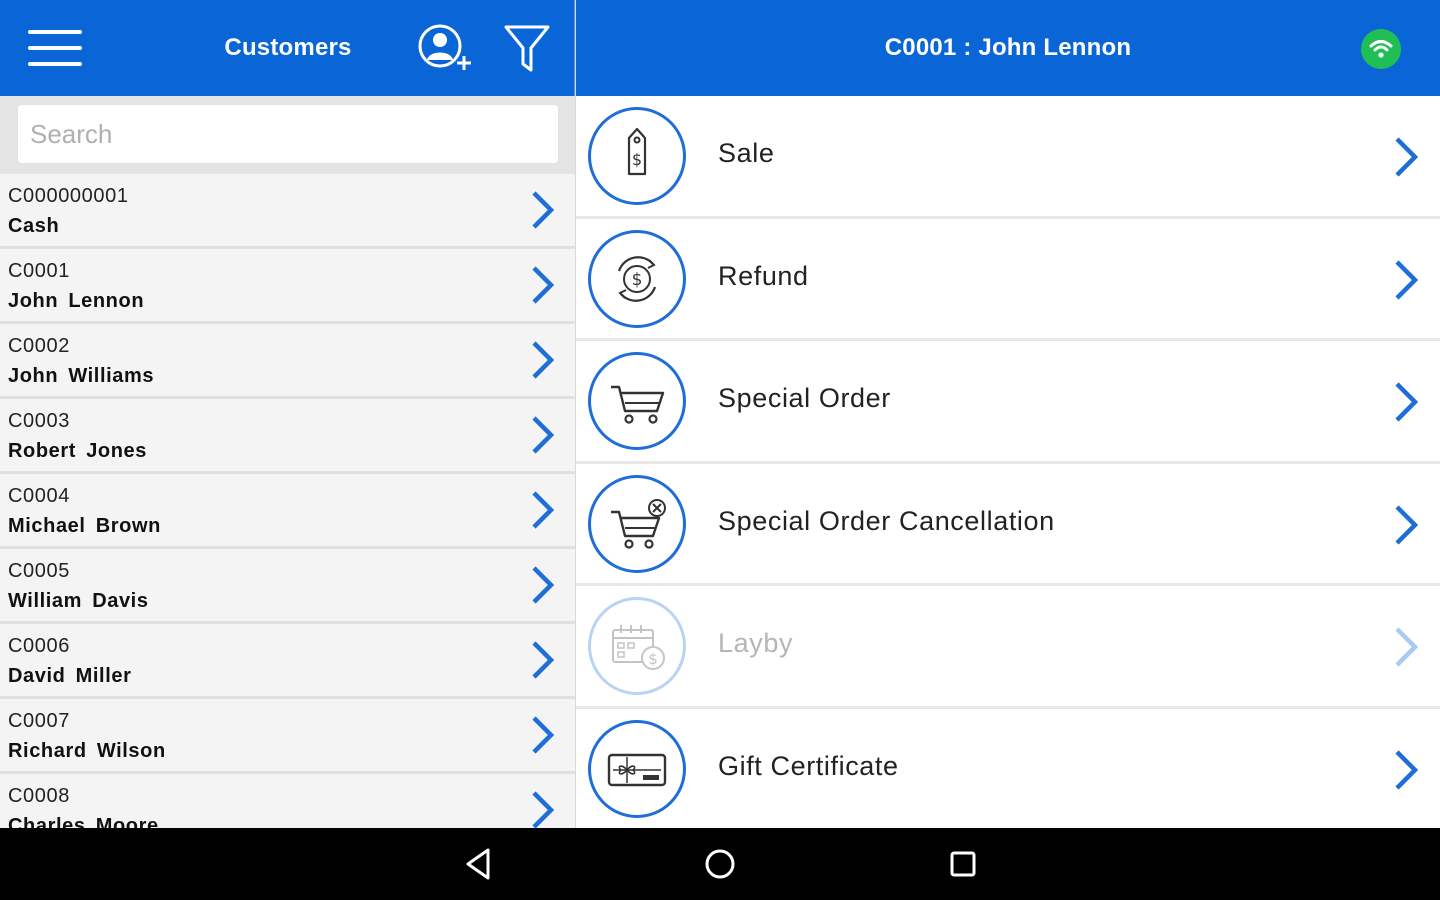  I want to click on cart-icon, so click(638, 404).